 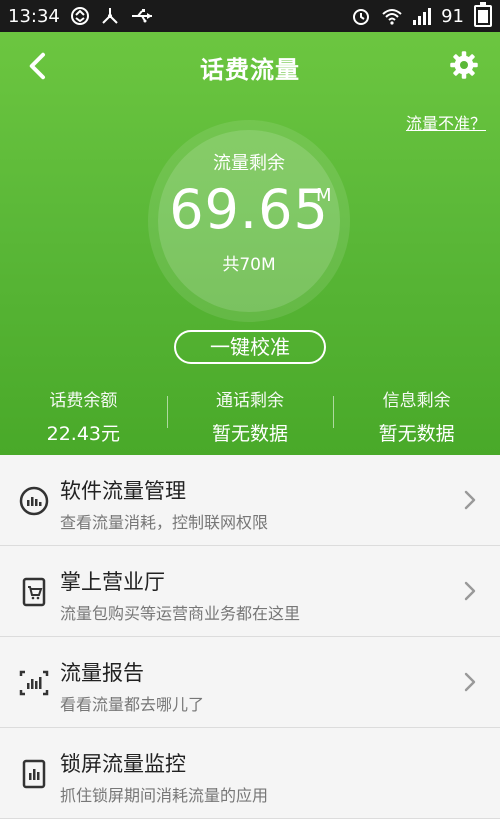 I want to click on list-item-title: 软件流量管理, so click(x=123, y=491).